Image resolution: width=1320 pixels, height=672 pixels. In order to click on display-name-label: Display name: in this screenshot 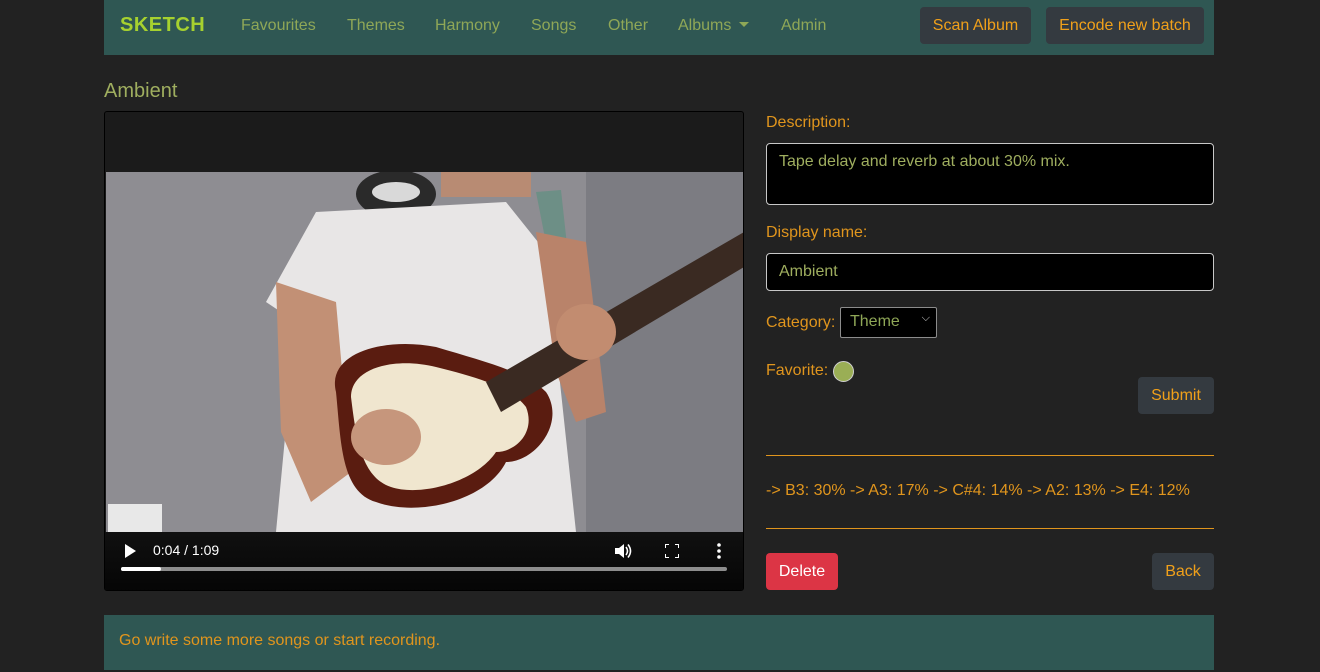, I will do `click(817, 232)`.